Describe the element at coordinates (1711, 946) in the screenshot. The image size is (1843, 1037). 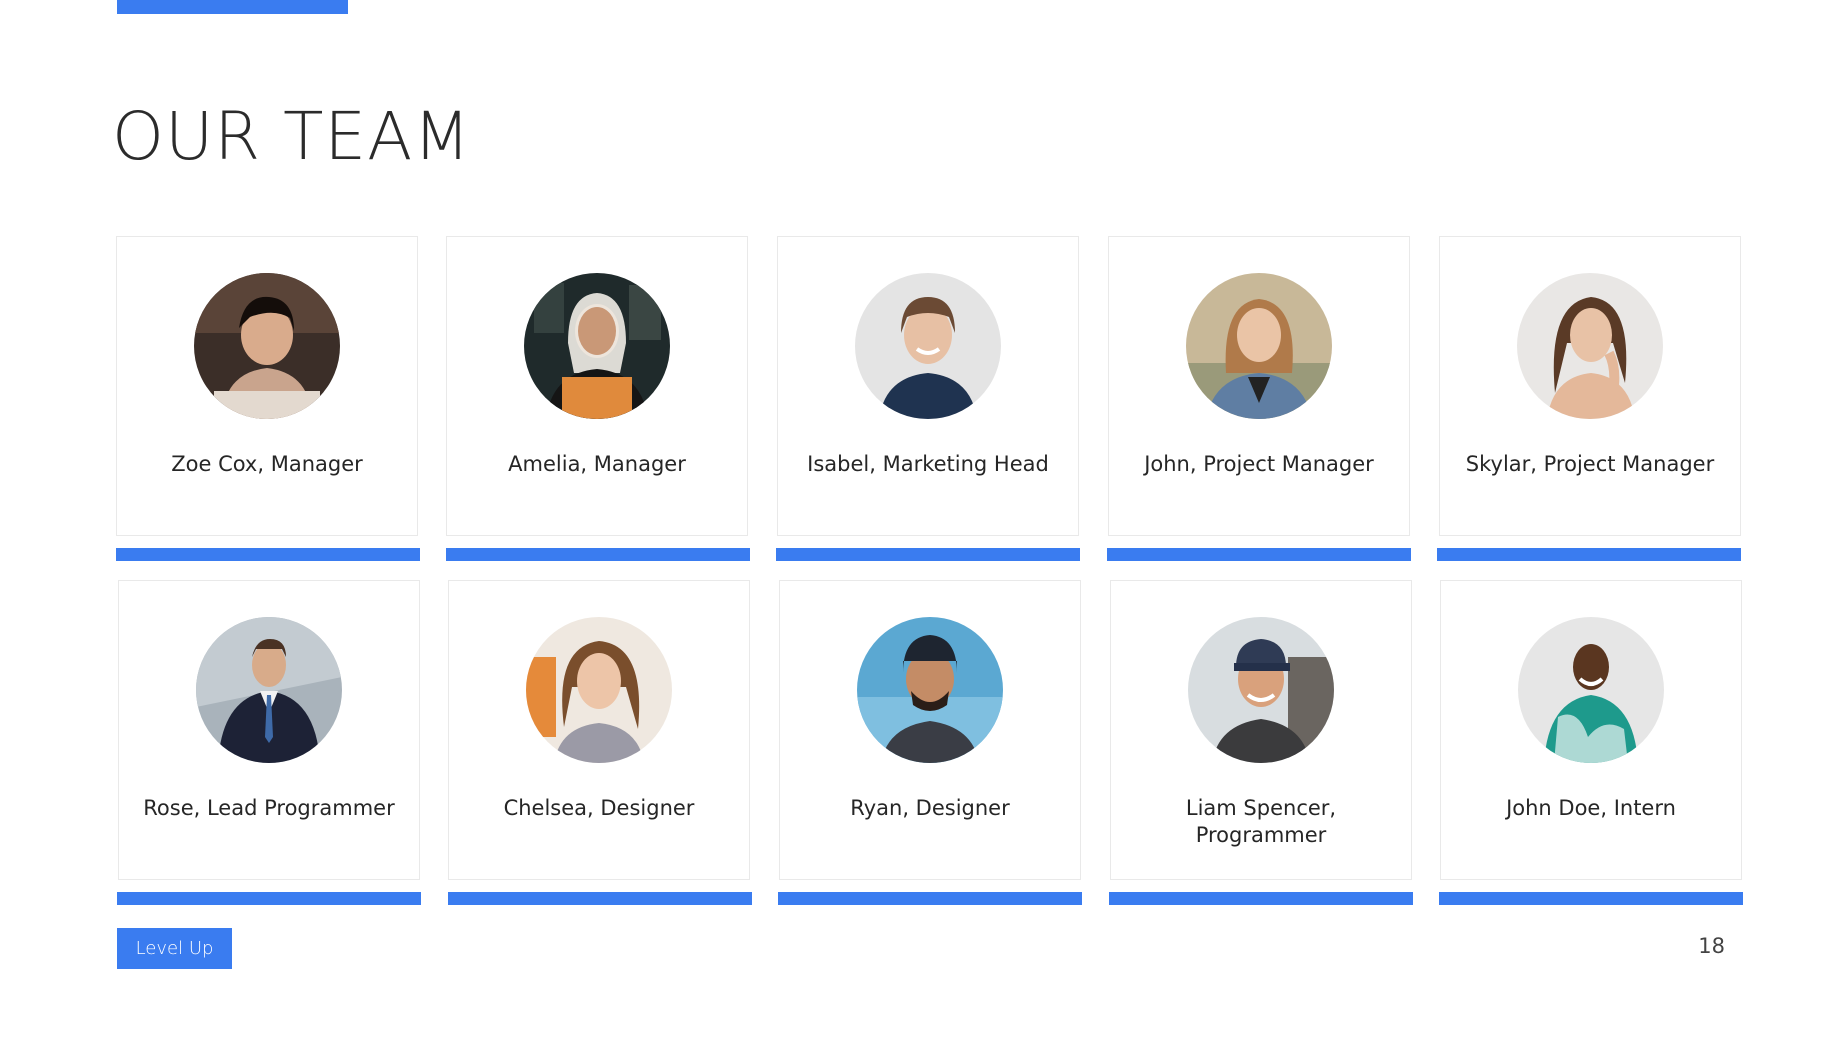
I see `page-number: 18` at that location.